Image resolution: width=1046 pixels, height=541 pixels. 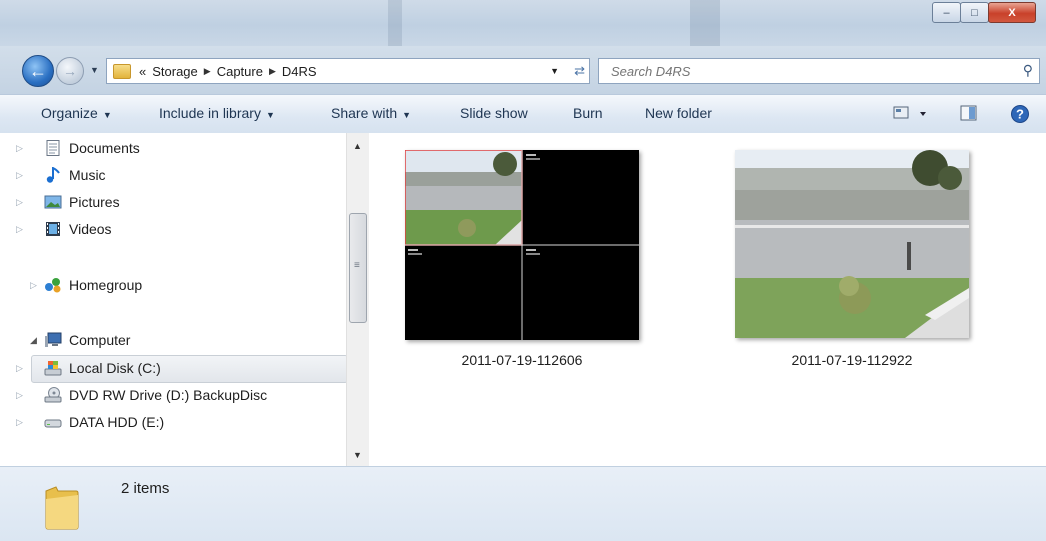 I want to click on back-arrow-icon: ←, so click(x=38, y=70).